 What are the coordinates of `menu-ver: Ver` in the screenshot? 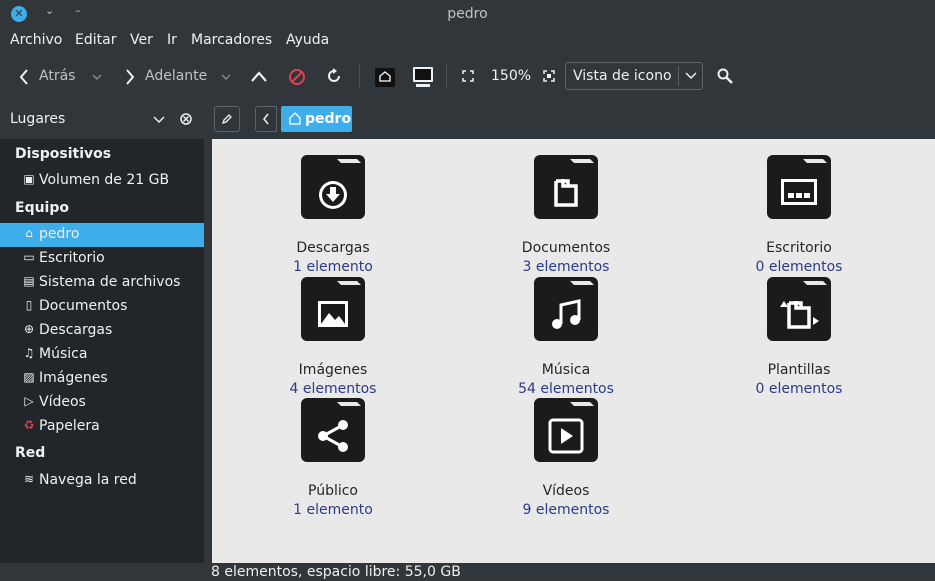 It's located at (141, 40).